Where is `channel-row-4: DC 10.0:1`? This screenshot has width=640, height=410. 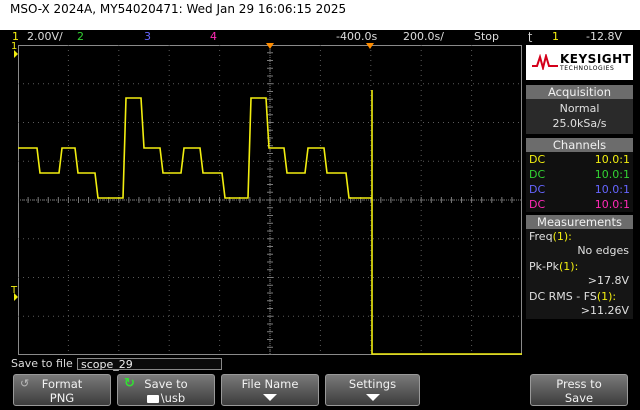 channel-row-4: DC 10.0:1 is located at coordinates (579, 204).